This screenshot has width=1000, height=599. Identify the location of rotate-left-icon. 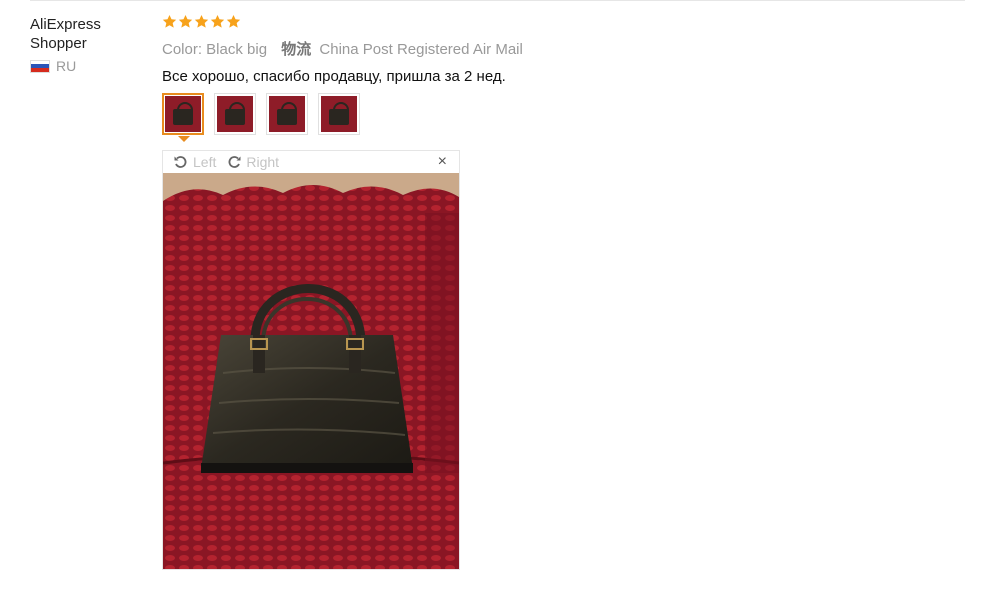
(180, 162).